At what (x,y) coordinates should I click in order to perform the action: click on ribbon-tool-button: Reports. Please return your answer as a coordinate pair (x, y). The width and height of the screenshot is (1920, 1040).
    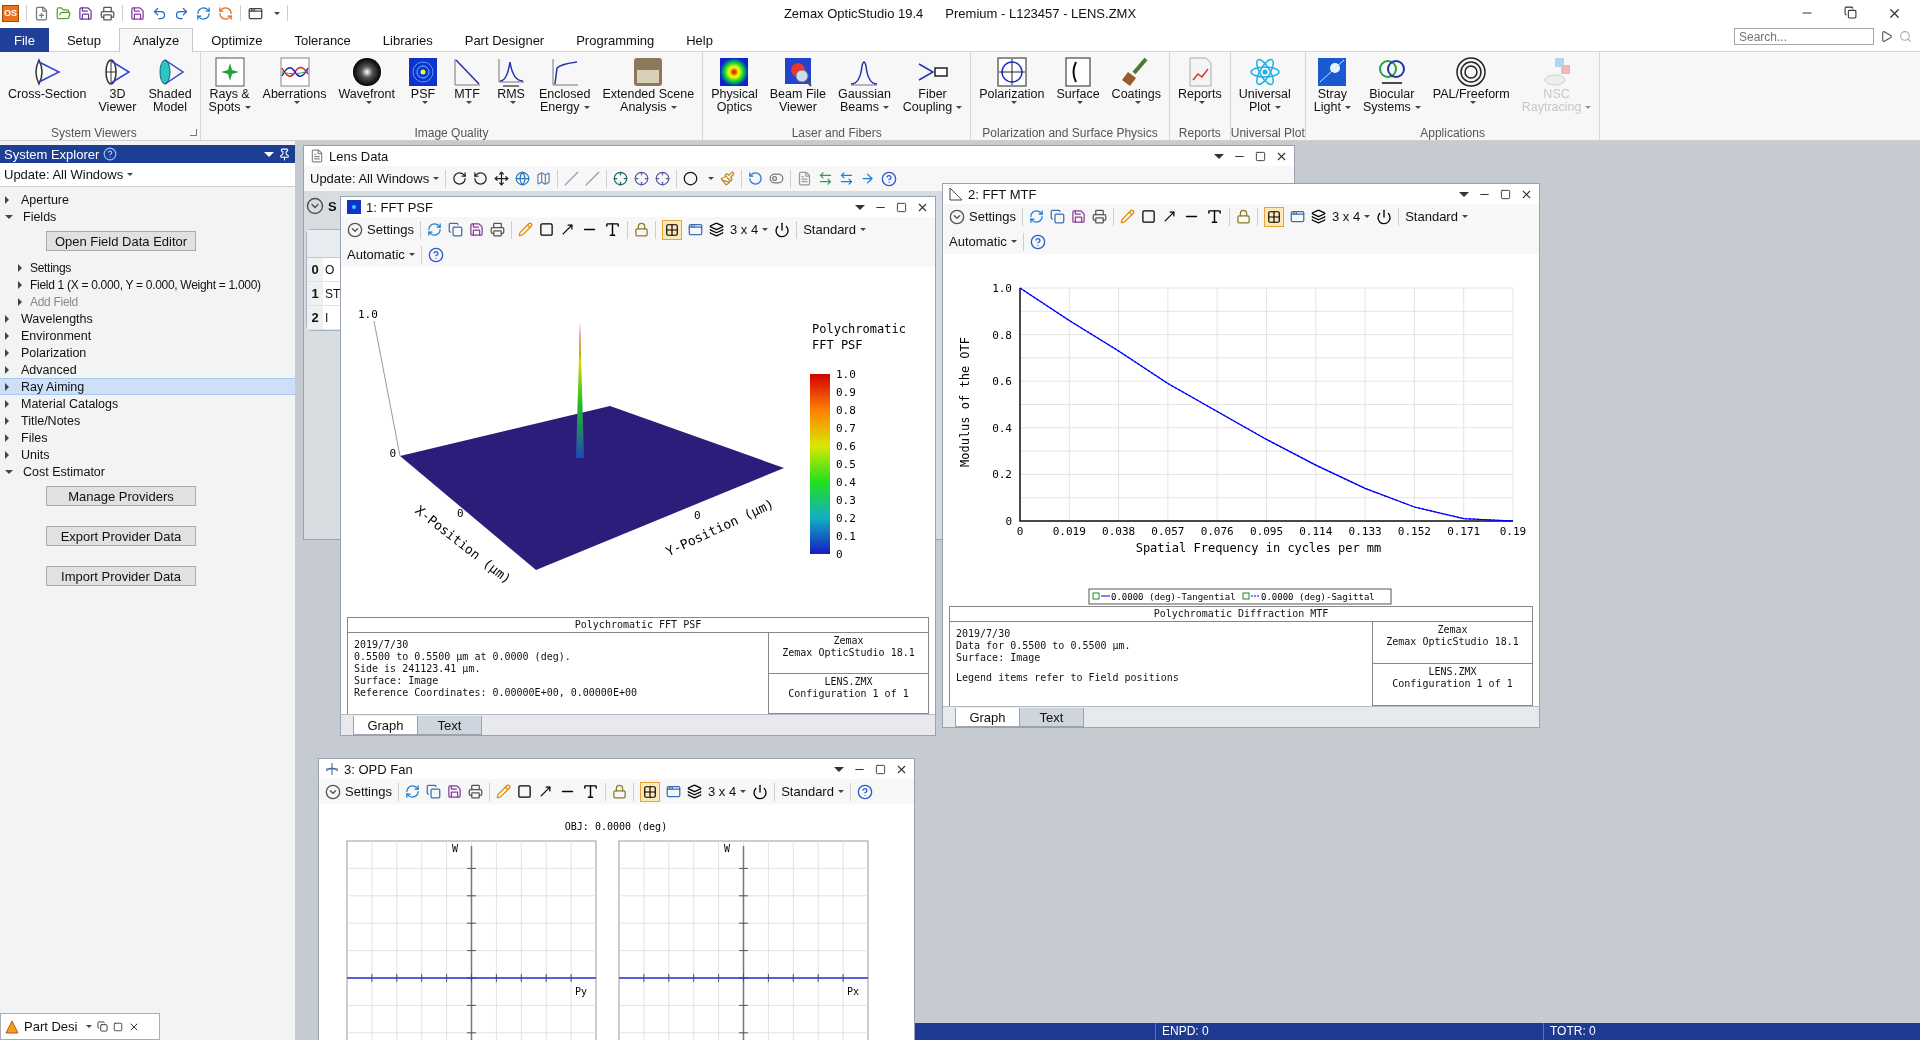
    Looking at the image, I should click on (1199, 80).